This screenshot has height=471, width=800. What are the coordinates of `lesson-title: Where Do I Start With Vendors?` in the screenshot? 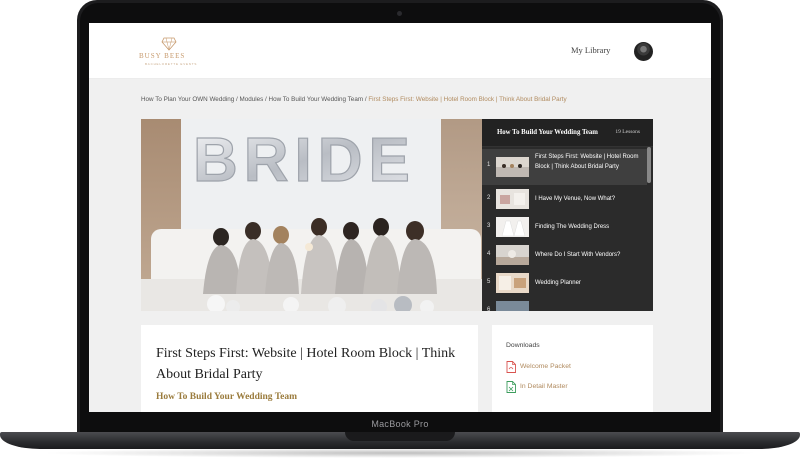 It's located at (578, 255).